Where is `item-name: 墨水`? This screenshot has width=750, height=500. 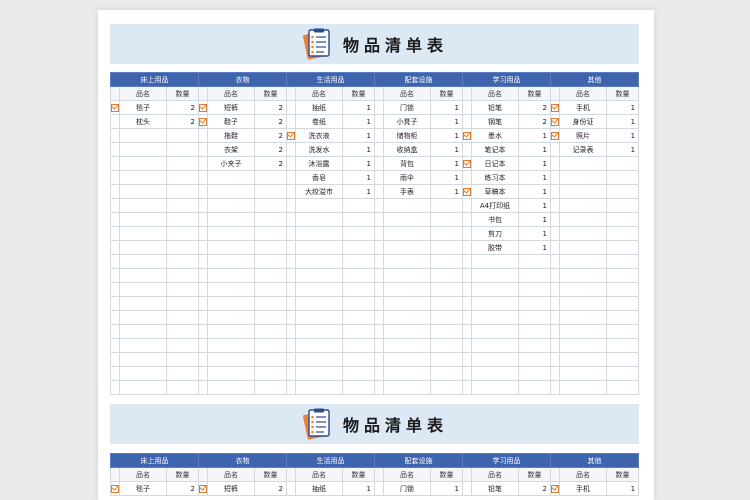
item-name: 墨水 is located at coordinates (495, 135).